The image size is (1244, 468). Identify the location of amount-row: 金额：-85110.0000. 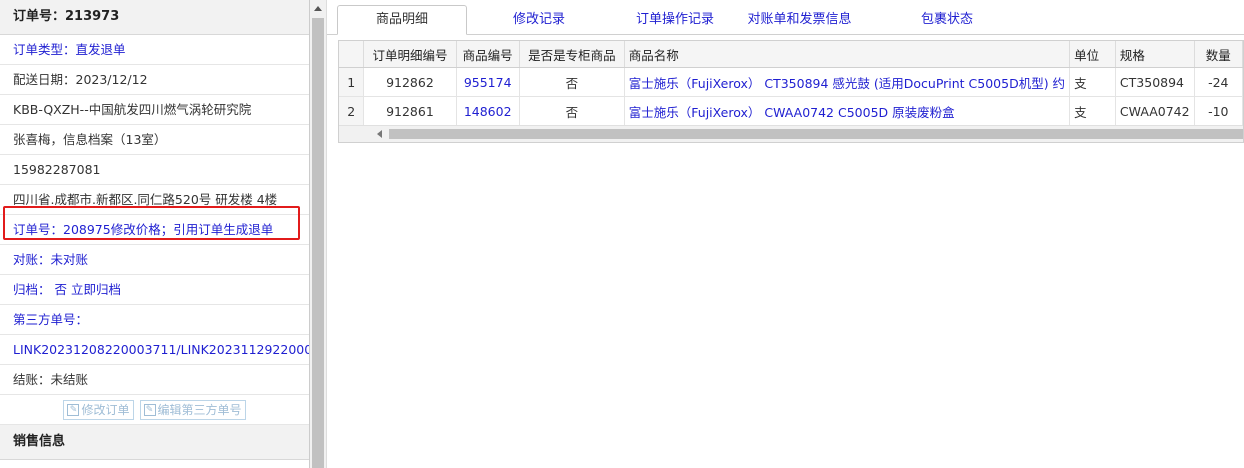
(154, 464).